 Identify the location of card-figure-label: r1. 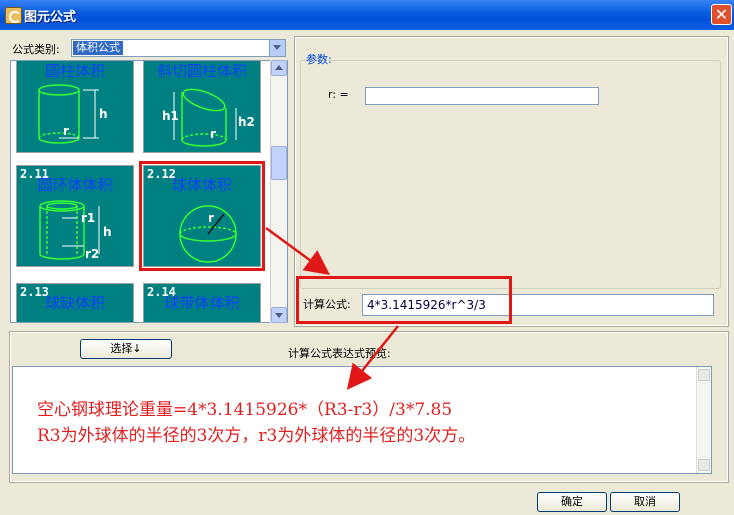
(88, 218).